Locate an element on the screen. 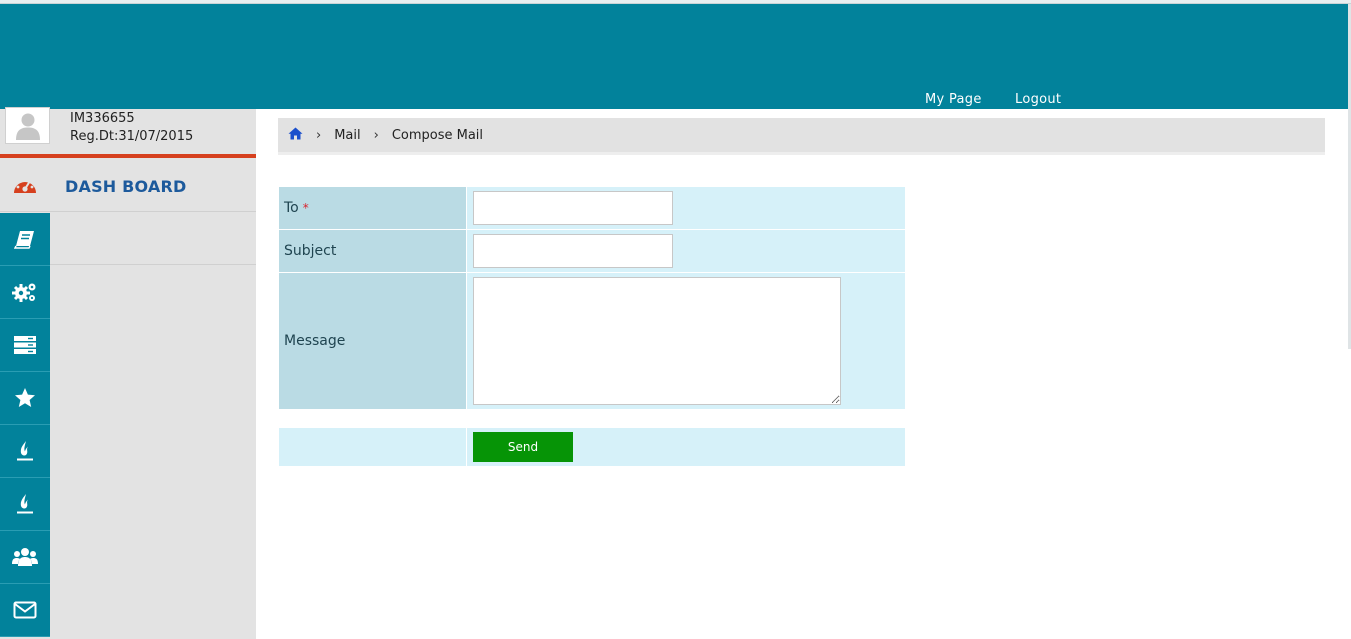  subject-row: Subject is located at coordinates (592, 251).